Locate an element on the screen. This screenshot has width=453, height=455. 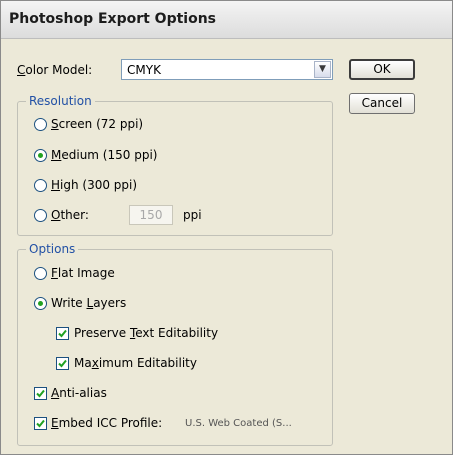
dialog-title: Photoshop Export Options is located at coordinates (113, 19).